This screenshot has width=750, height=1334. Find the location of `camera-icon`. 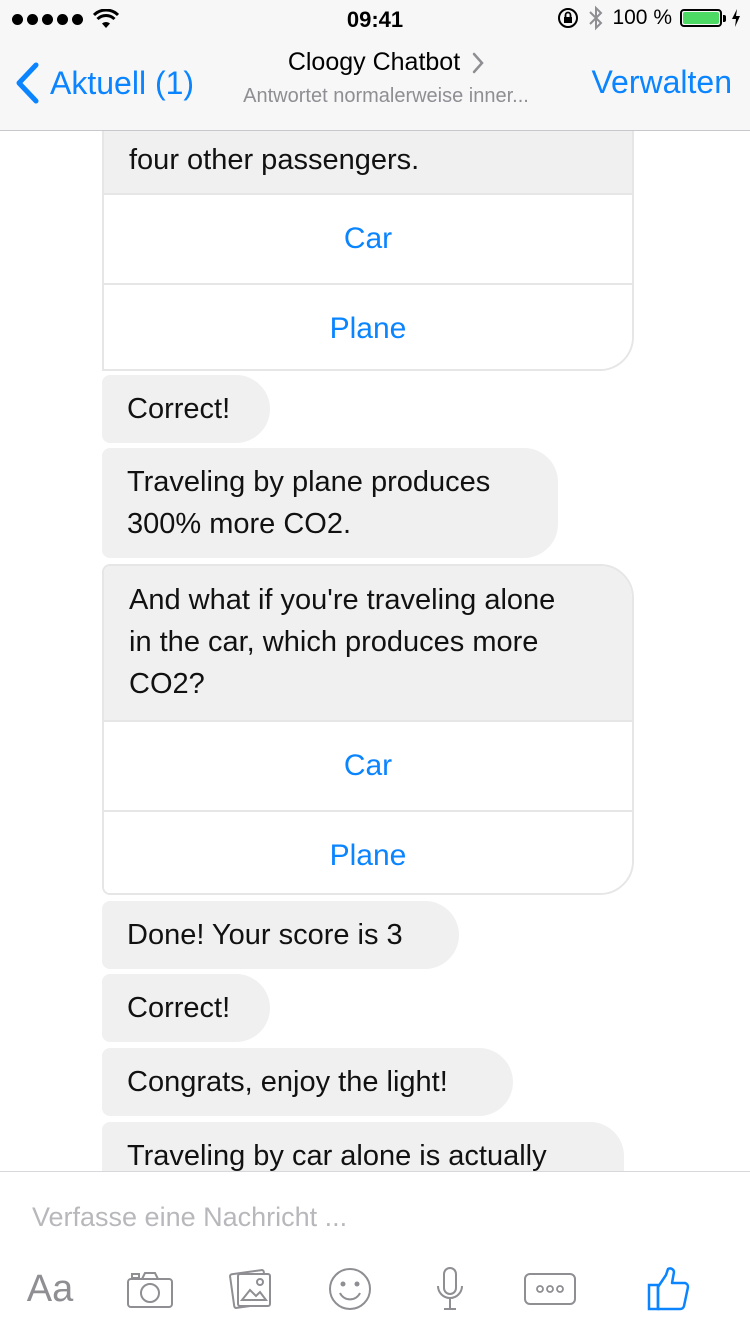

camera-icon is located at coordinates (150, 1290).